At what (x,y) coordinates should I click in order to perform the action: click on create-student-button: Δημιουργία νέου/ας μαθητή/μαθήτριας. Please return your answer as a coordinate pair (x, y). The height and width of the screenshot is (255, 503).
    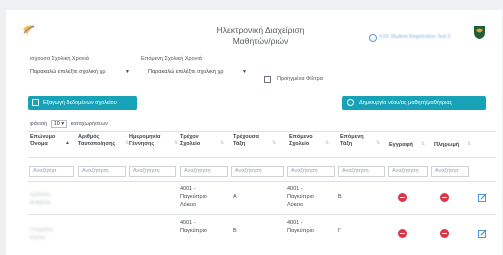
    Looking at the image, I should click on (414, 103).